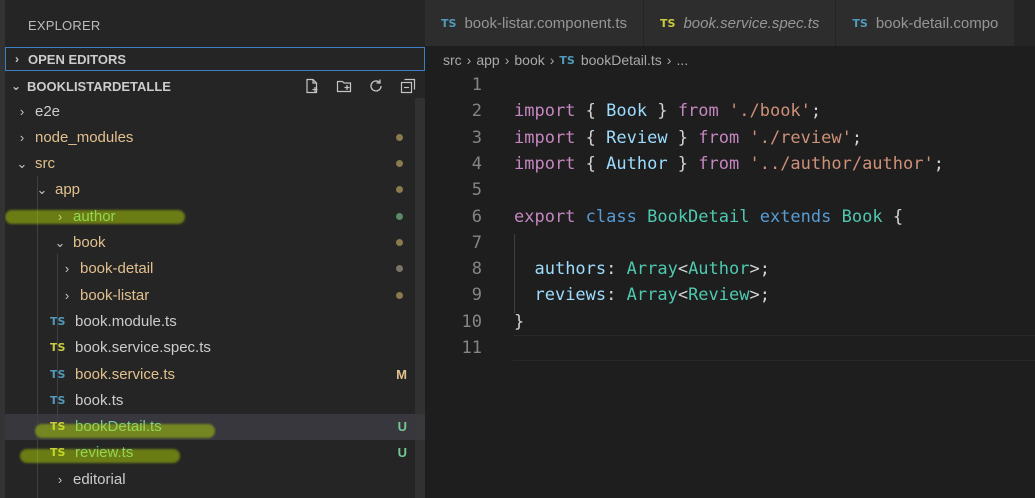 This screenshot has width=1035, height=498. Describe the element at coordinates (84, 137) in the screenshot. I see `tree-item-label: node_modules` at that location.